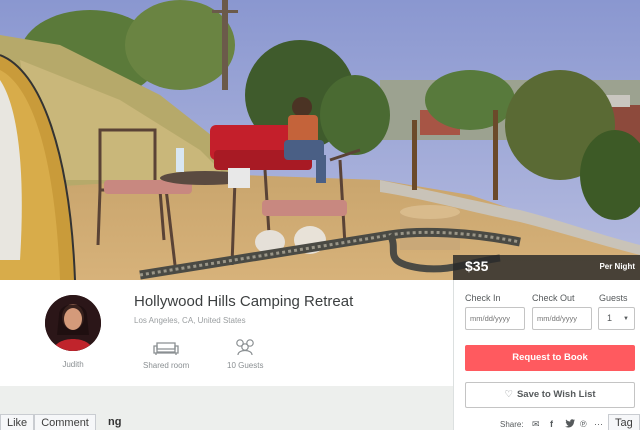 This screenshot has height=430, width=640. I want to click on heart-icon: ♡, so click(508, 394).